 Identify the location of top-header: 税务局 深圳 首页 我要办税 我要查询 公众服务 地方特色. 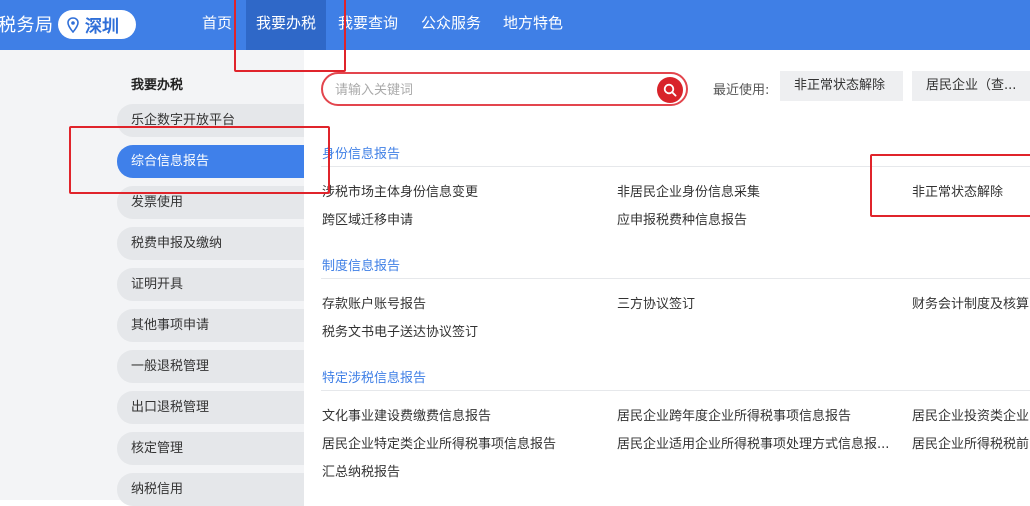
(515, 25).